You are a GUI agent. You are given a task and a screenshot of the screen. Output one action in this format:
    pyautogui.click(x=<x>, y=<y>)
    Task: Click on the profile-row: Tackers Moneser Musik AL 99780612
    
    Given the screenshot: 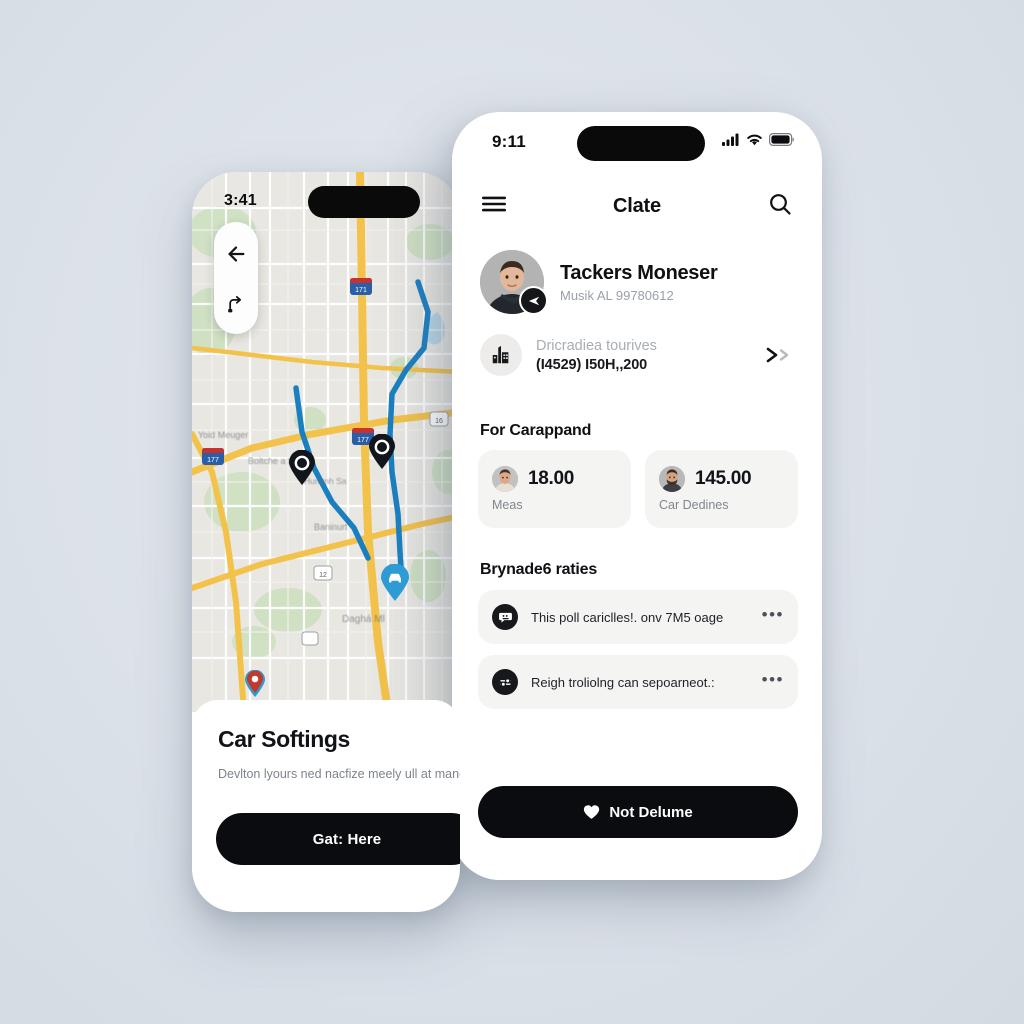 What is the action you would take?
    pyautogui.click(x=637, y=282)
    